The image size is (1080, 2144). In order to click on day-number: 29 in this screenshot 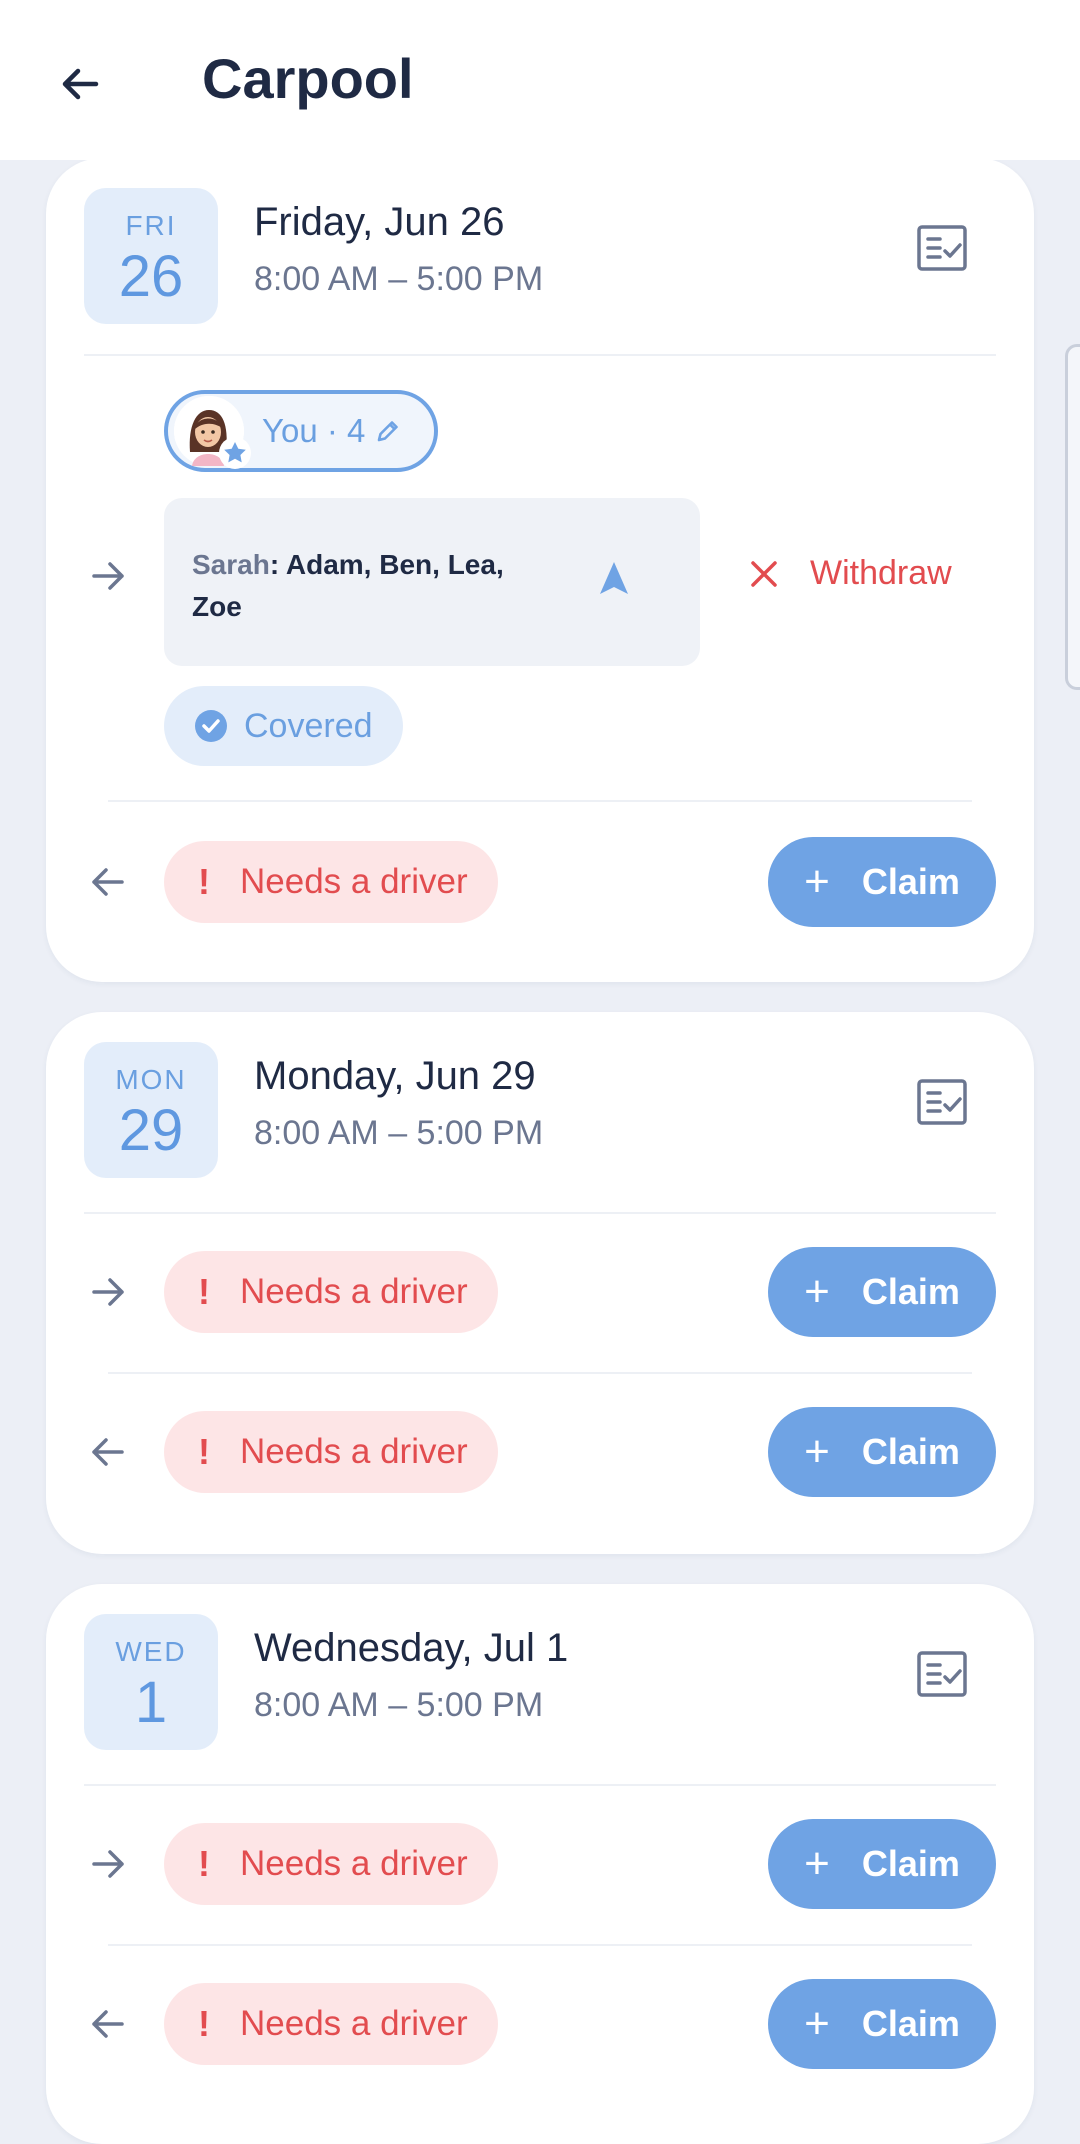, I will do `click(151, 1130)`.